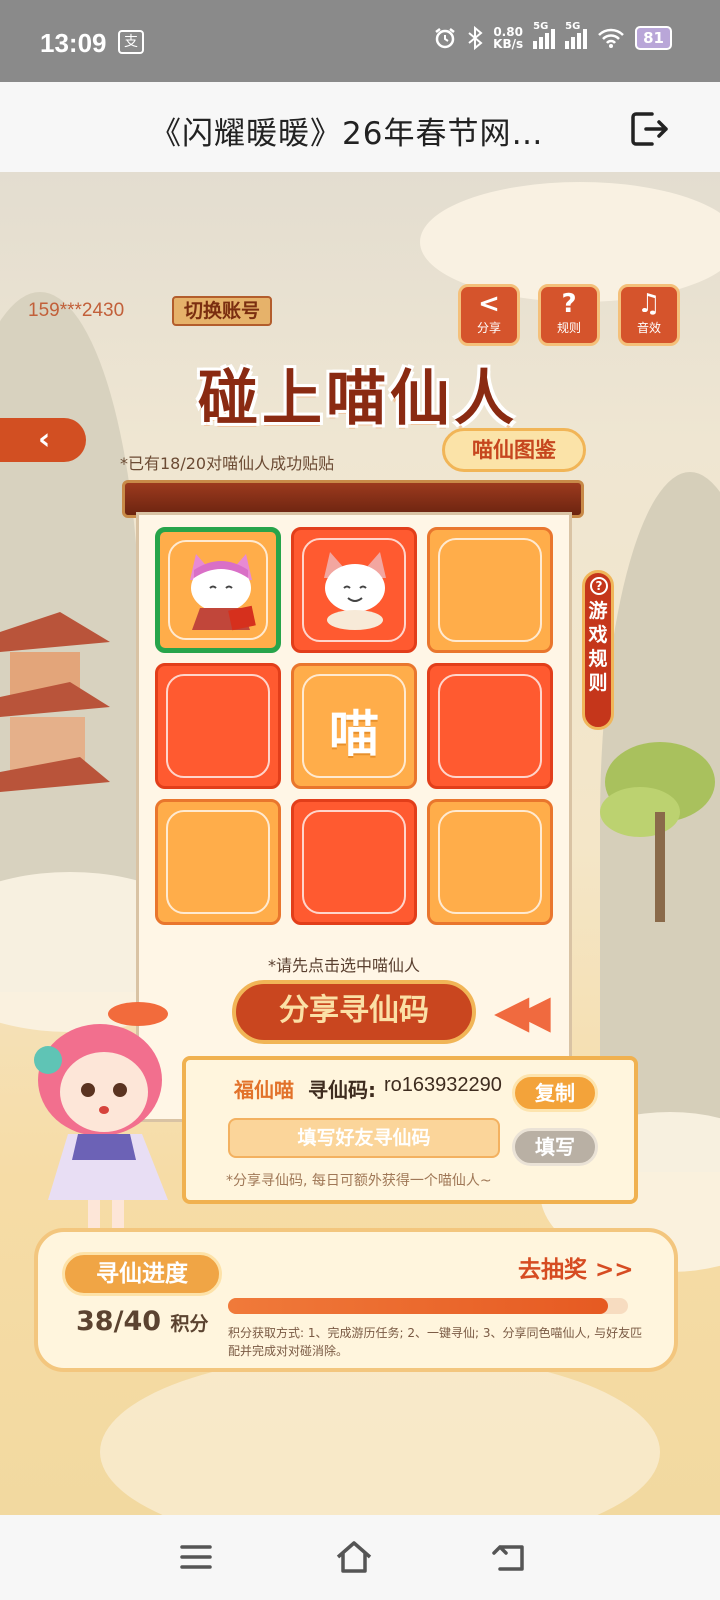 The width and height of the screenshot is (720, 1600). Describe the element at coordinates (648, 328) in the screenshot. I see `sound-label: 音效` at that location.